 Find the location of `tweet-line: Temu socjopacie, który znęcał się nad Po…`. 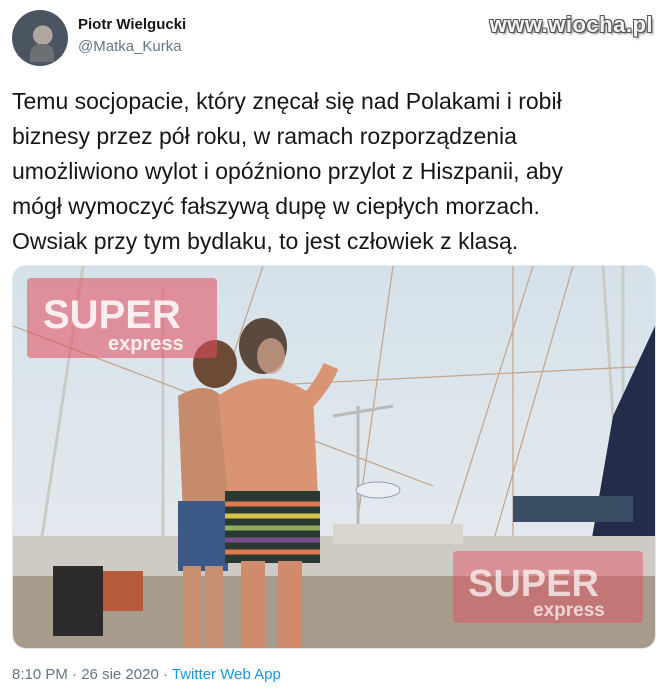

tweet-line: Temu socjopacie, który znęcał się nad Po… is located at coordinates (287, 101).